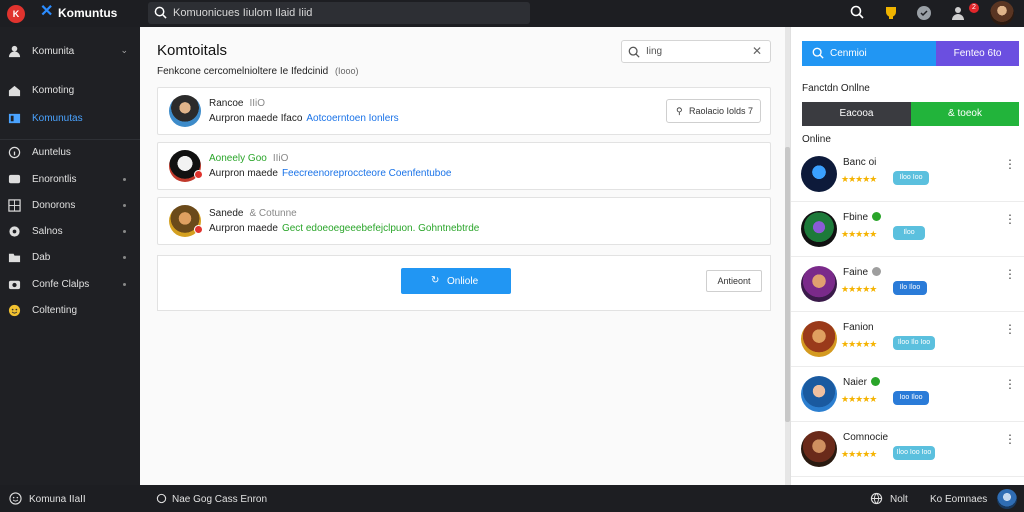  What do you see at coordinates (226, 213) in the screenshot?
I see `card-name-text: Sanede` at bounding box center [226, 213].